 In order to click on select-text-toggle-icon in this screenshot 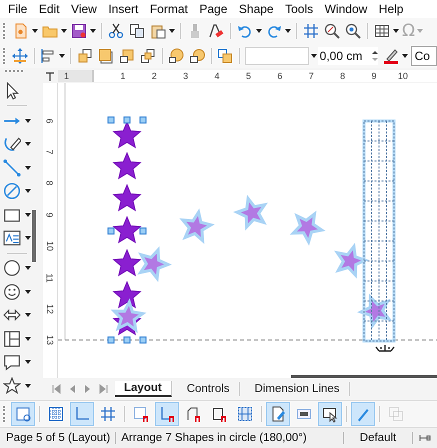, I will do `click(330, 414)`.